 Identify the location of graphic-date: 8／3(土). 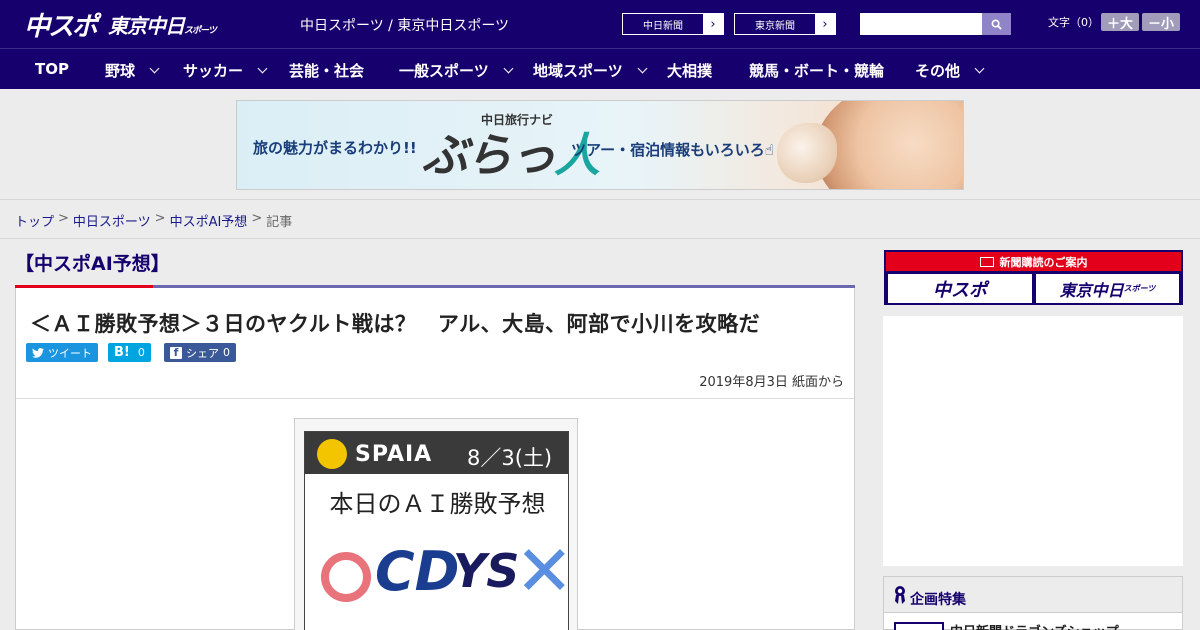
(510, 458).